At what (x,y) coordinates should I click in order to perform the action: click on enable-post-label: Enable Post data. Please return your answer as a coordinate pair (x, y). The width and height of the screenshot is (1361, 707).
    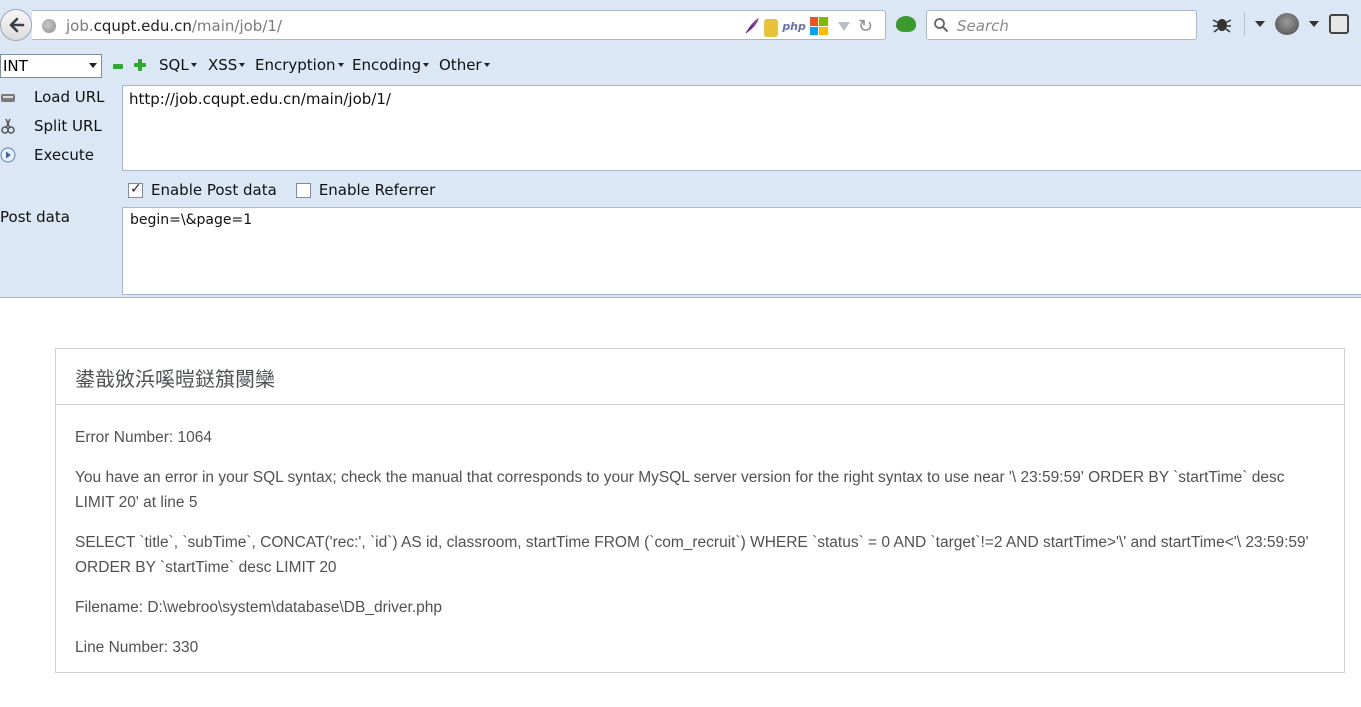
    Looking at the image, I should click on (214, 190).